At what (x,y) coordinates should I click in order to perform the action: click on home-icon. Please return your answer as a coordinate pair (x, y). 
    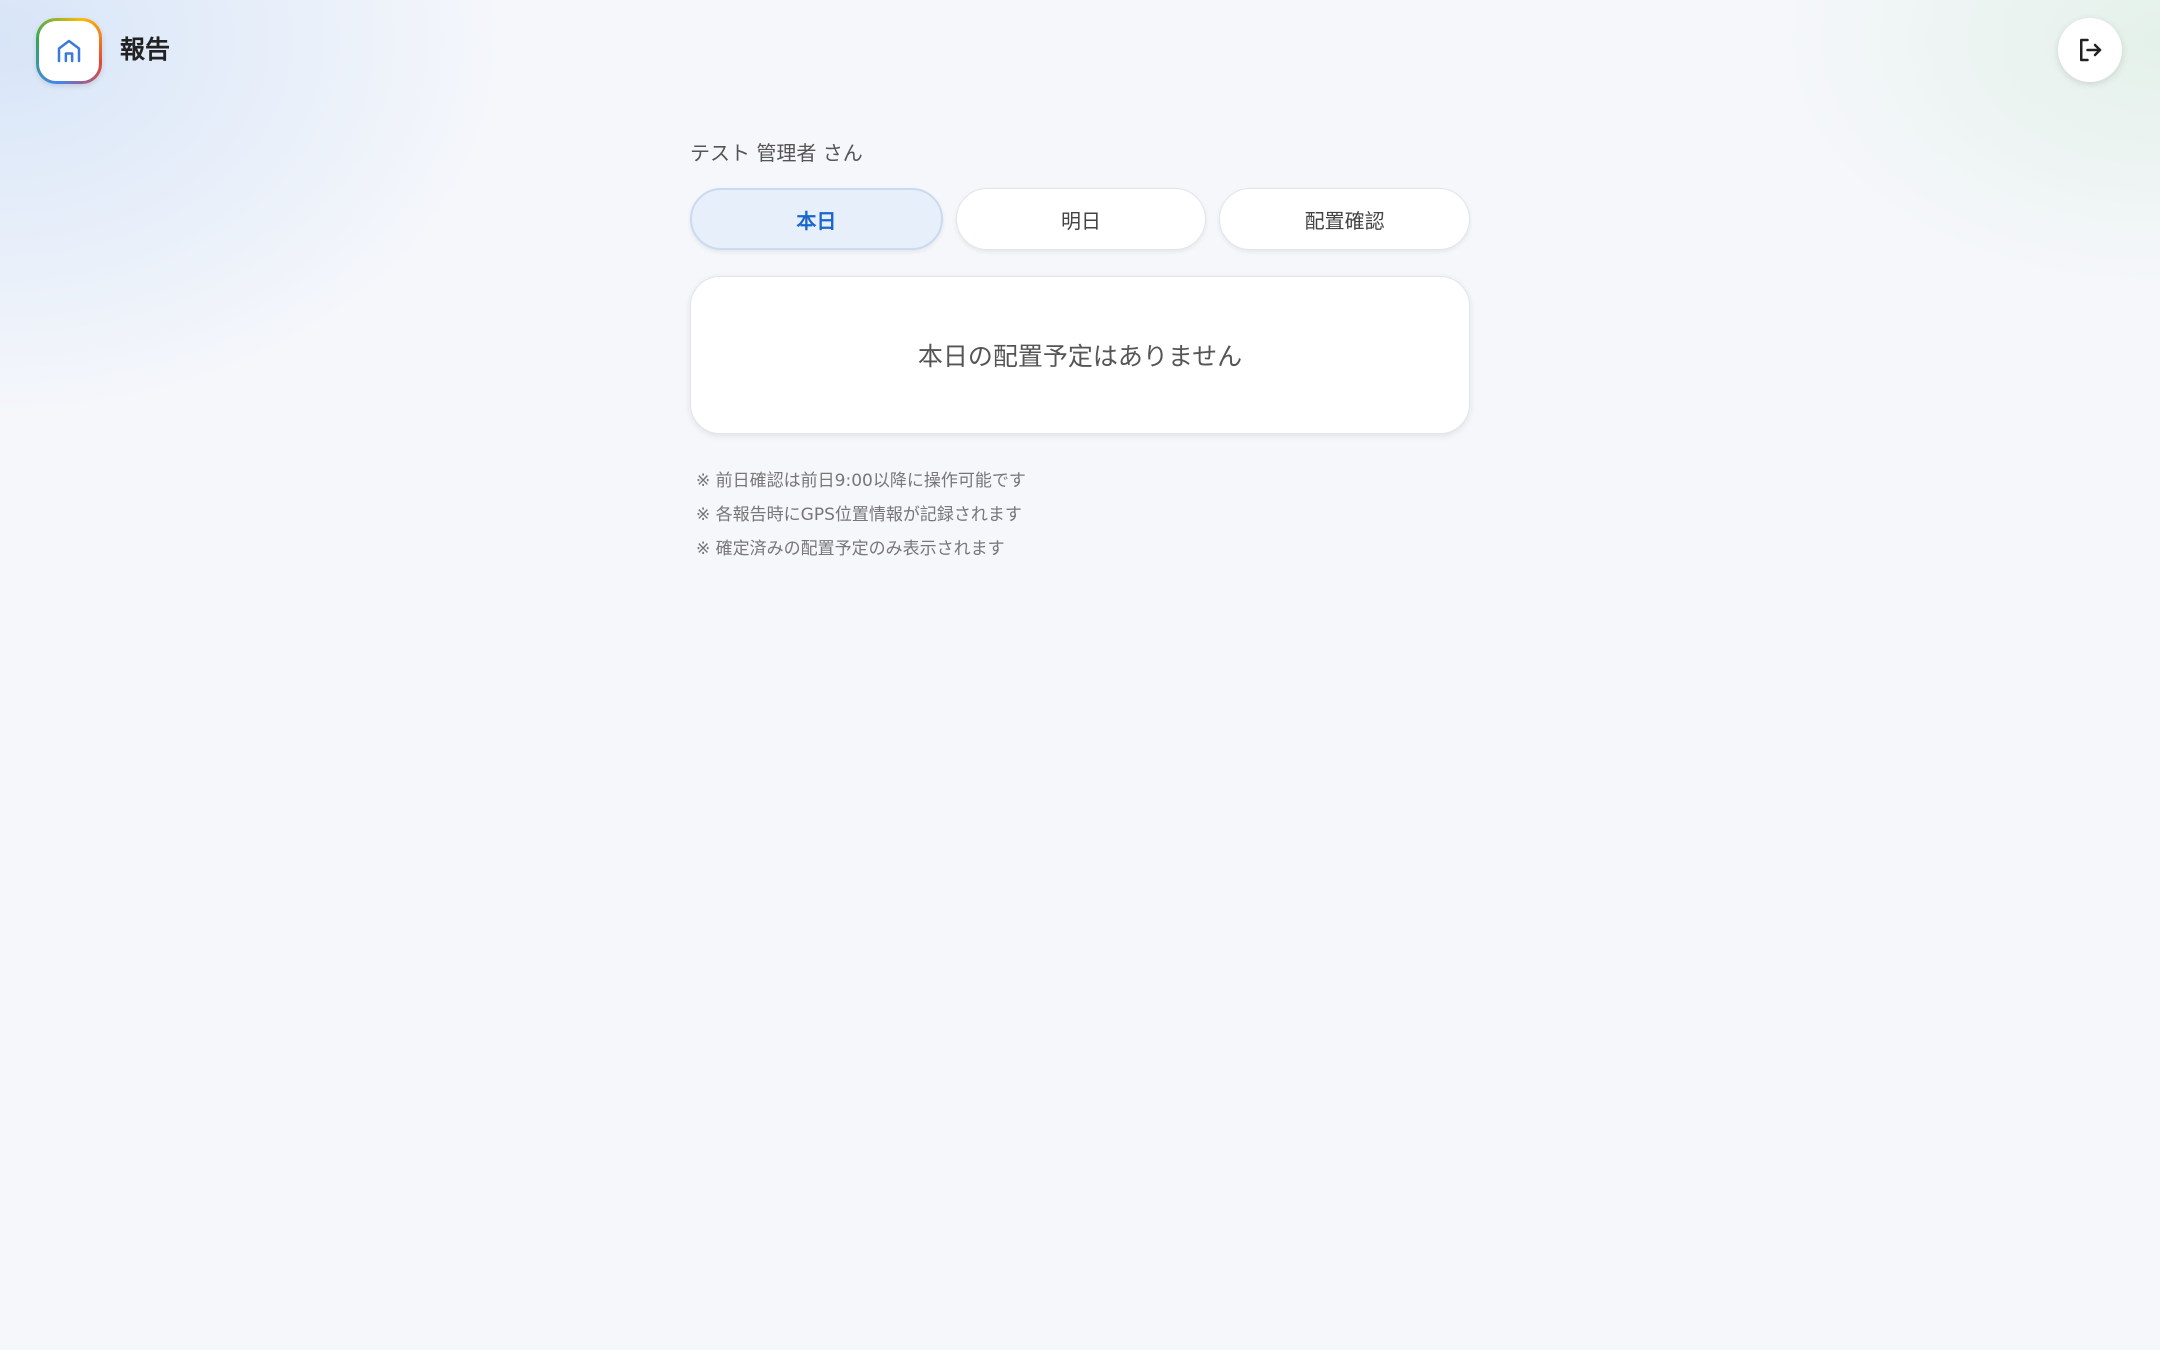
    Looking at the image, I should click on (69, 51).